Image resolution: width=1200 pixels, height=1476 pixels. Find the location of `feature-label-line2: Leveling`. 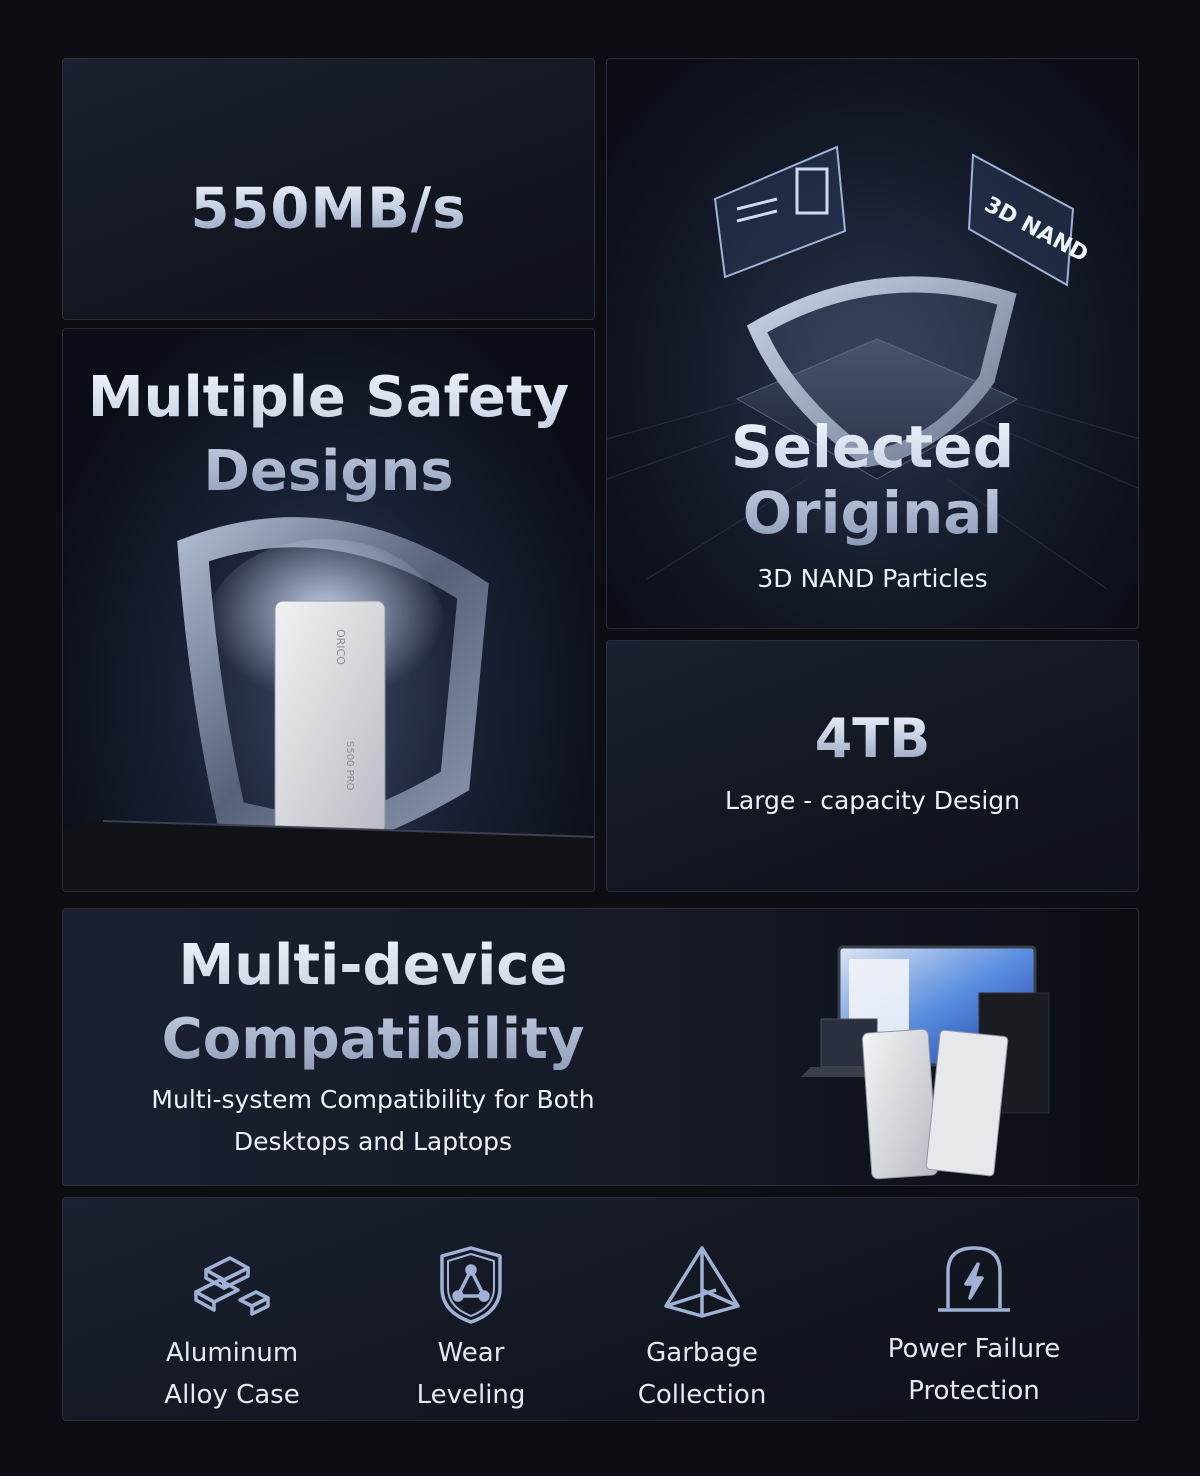

feature-label-line2: Leveling is located at coordinates (471, 1395).